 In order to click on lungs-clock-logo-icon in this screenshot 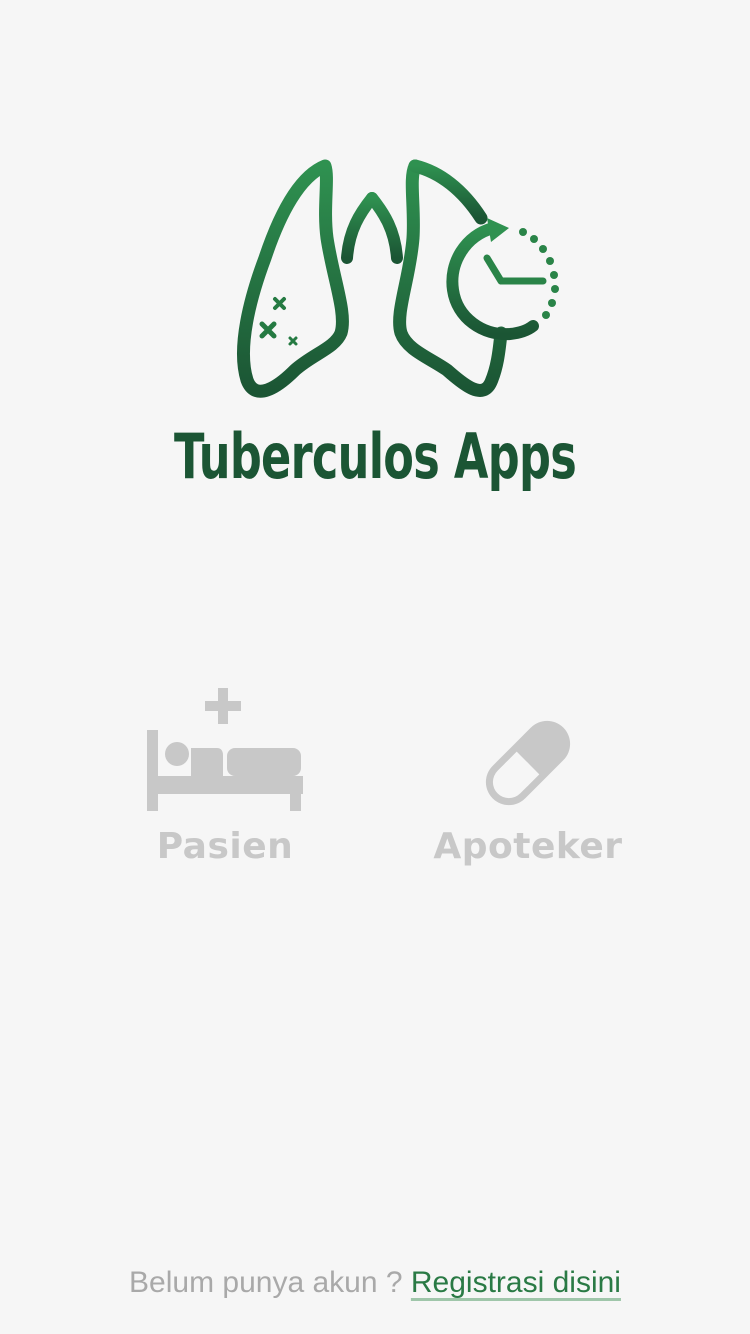, I will do `click(397, 258)`.